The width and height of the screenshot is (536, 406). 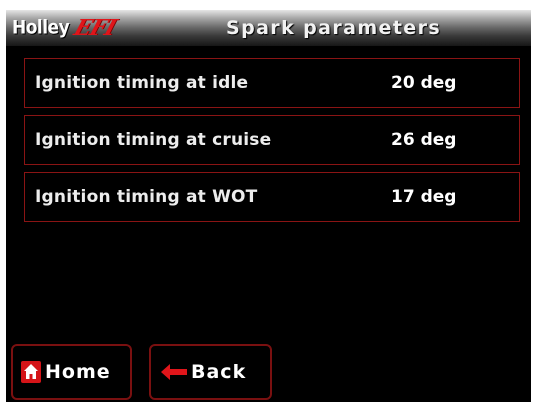 I want to click on back-button-label: Back, so click(x=219, y=372).